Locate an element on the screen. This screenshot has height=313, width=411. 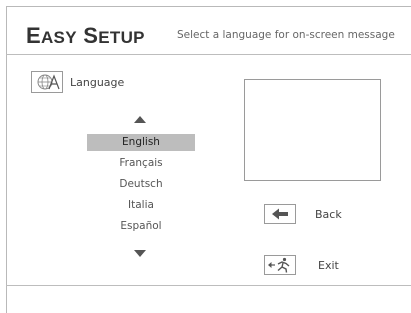
scroll-down-arrow-icon is located at coordinates (140, 253).